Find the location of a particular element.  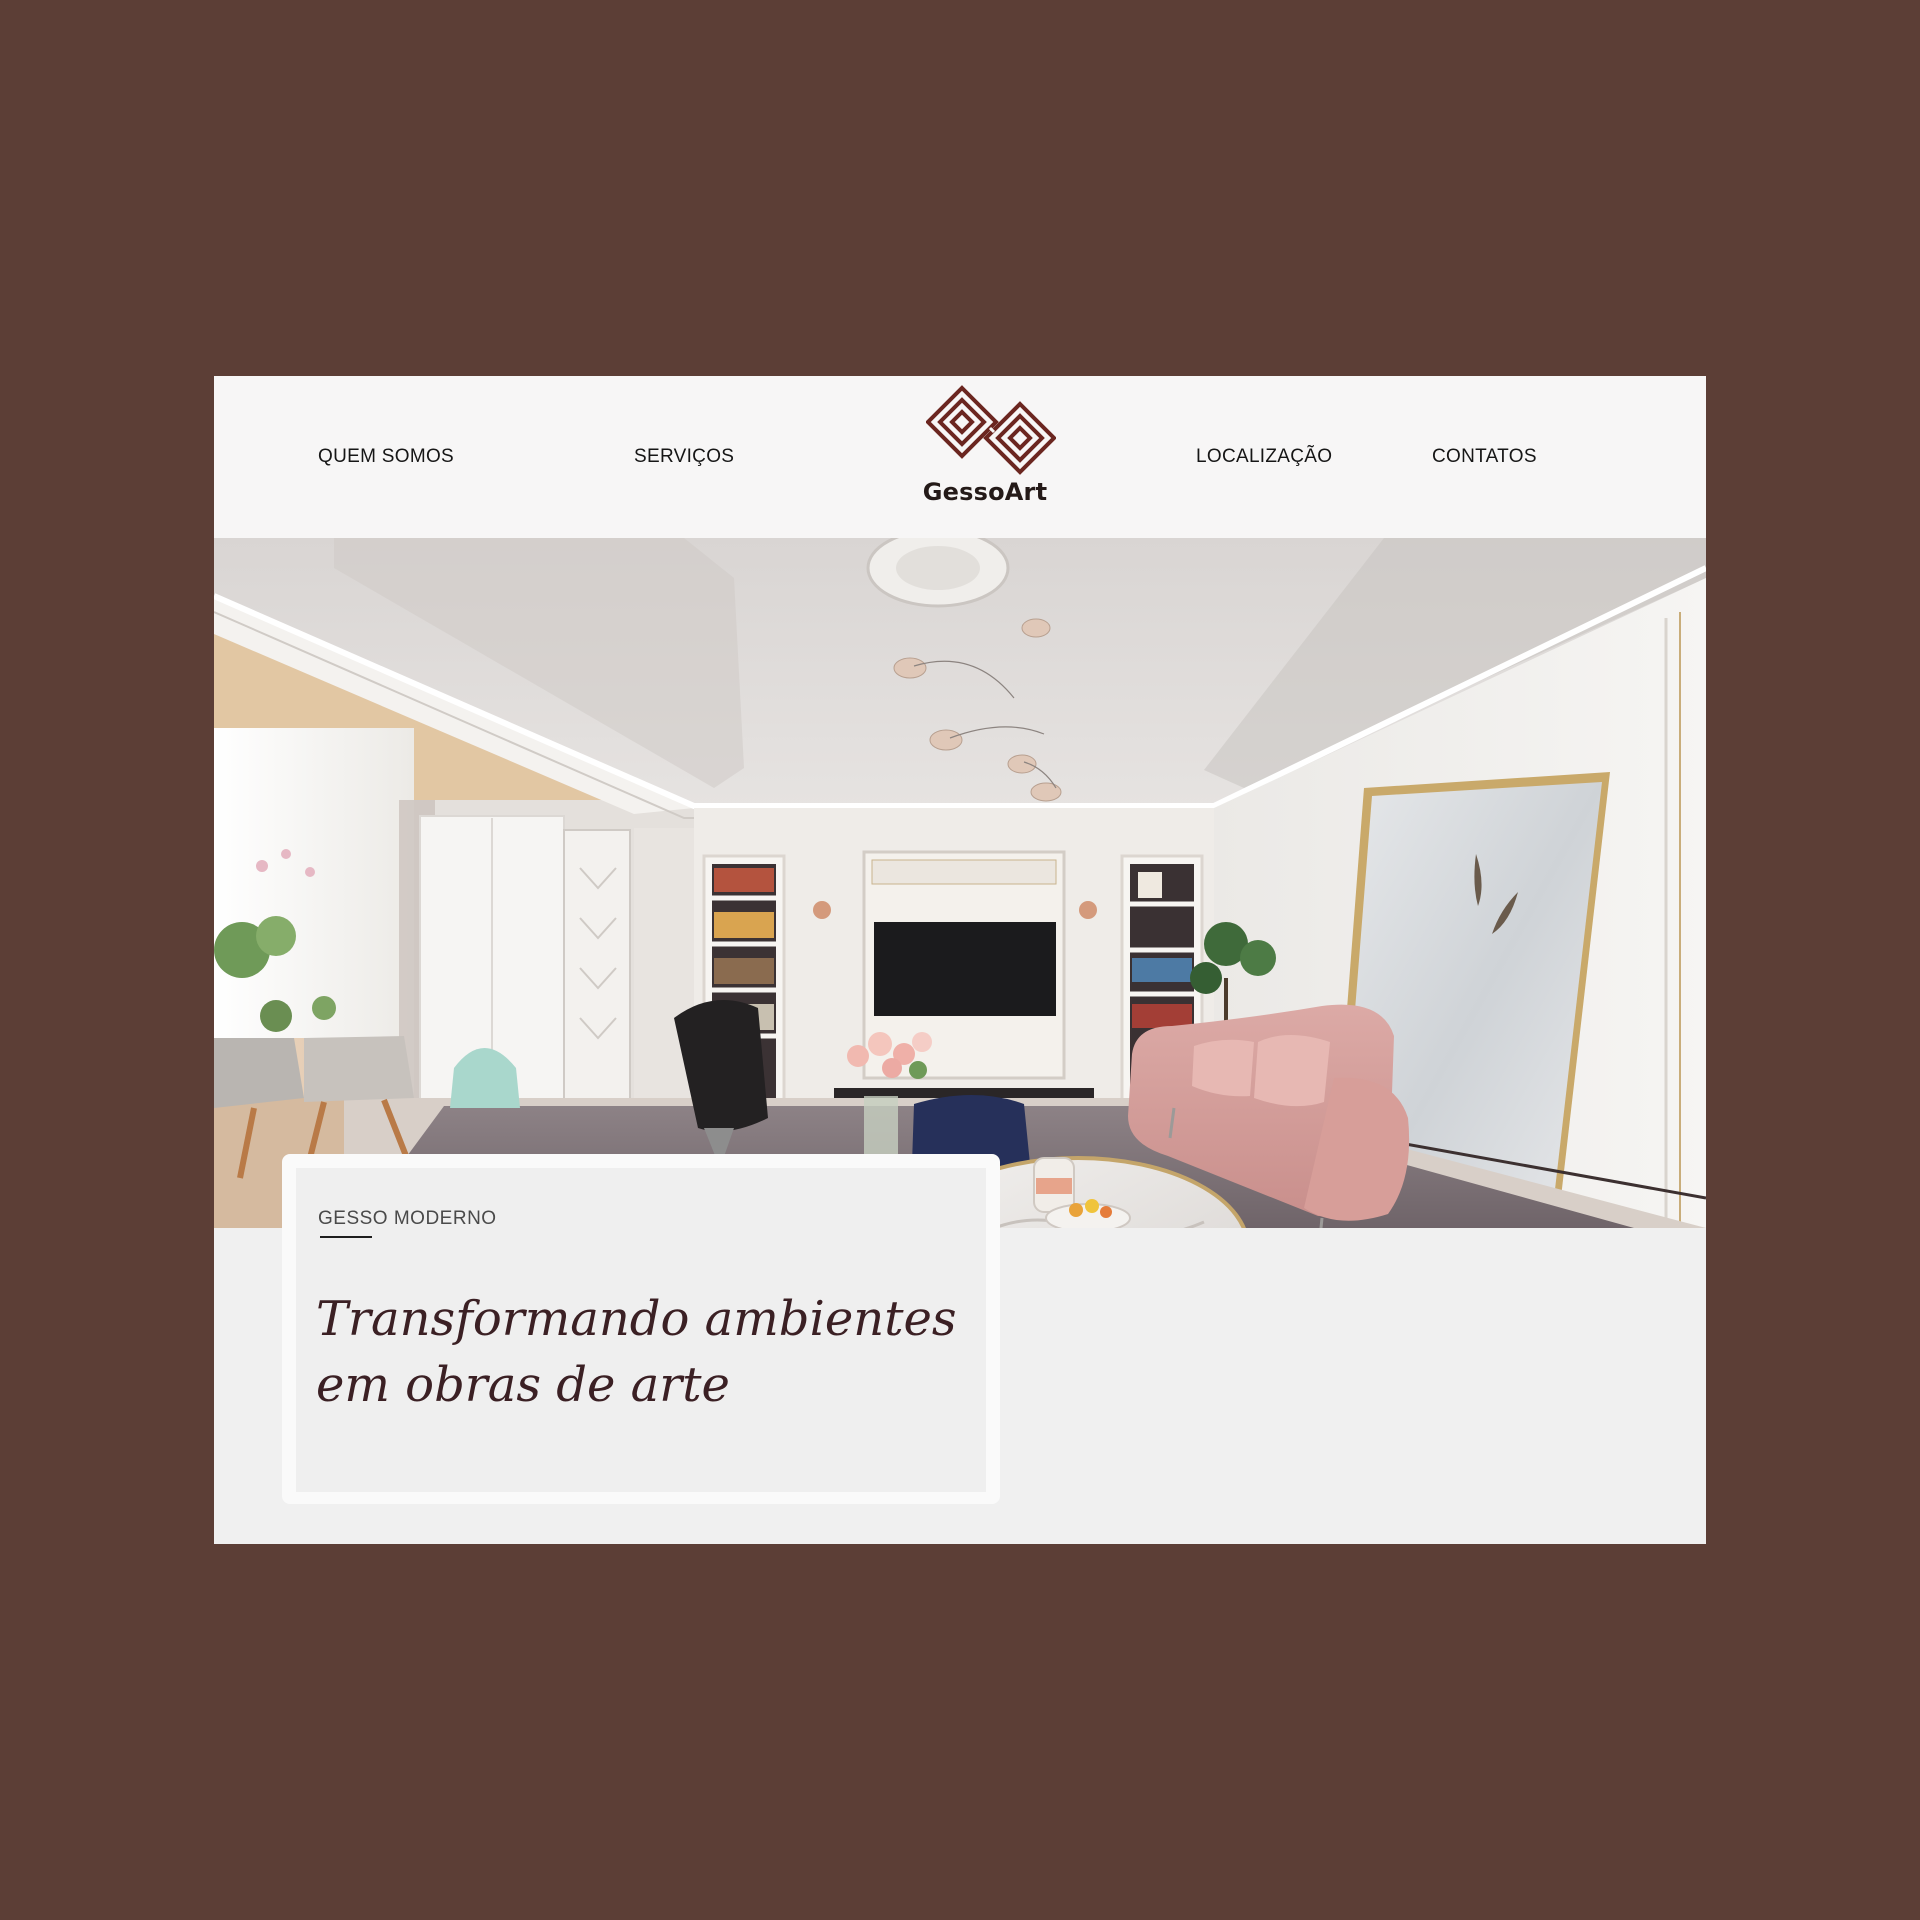

nav-link-contatos: CONTATOS is located at coordinates (1484, 457).